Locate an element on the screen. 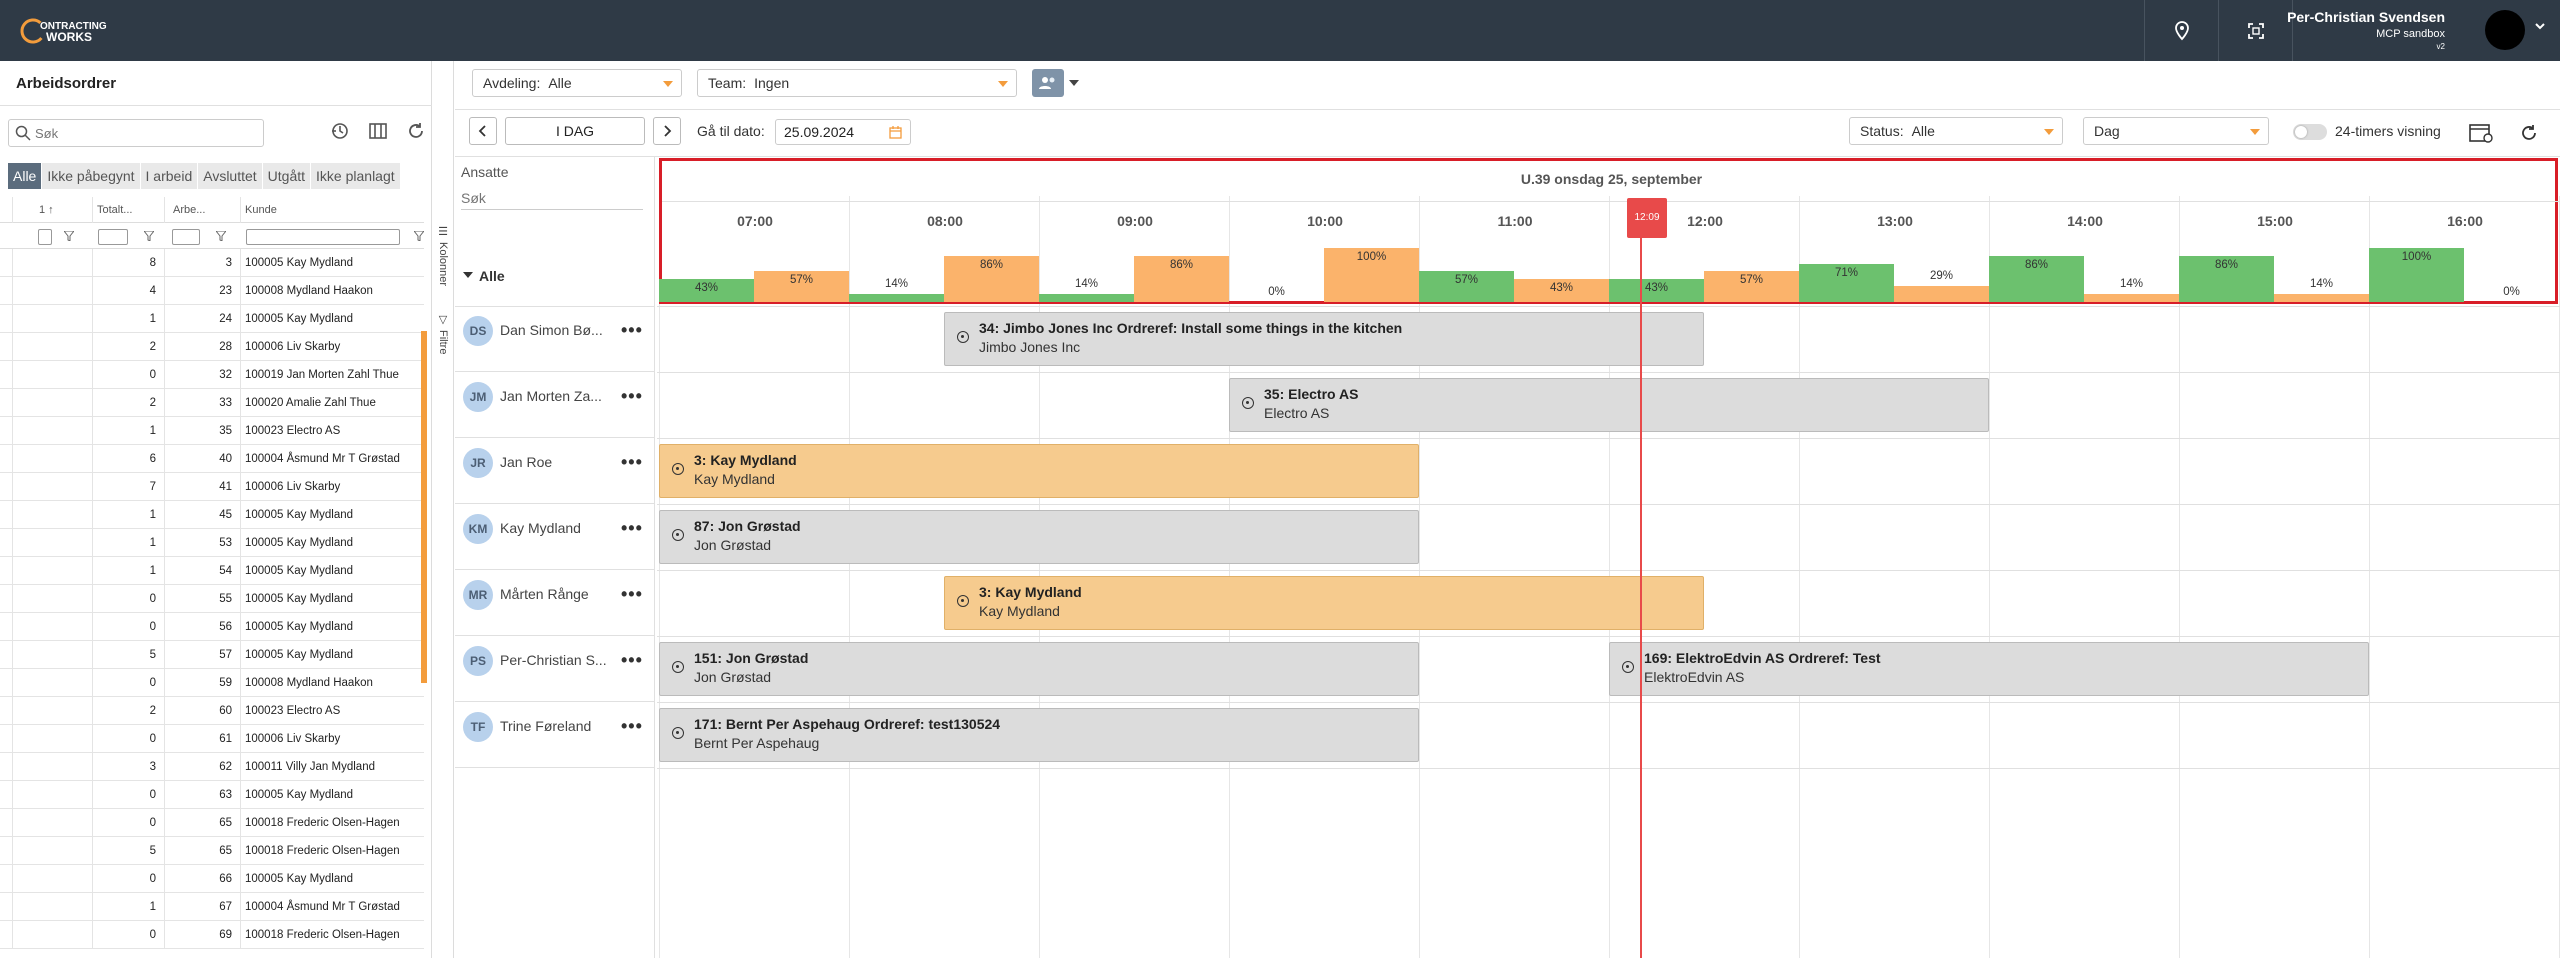 This screenshot has height=958, width=2560. total-filter-input is located at coordinates (113, 237).